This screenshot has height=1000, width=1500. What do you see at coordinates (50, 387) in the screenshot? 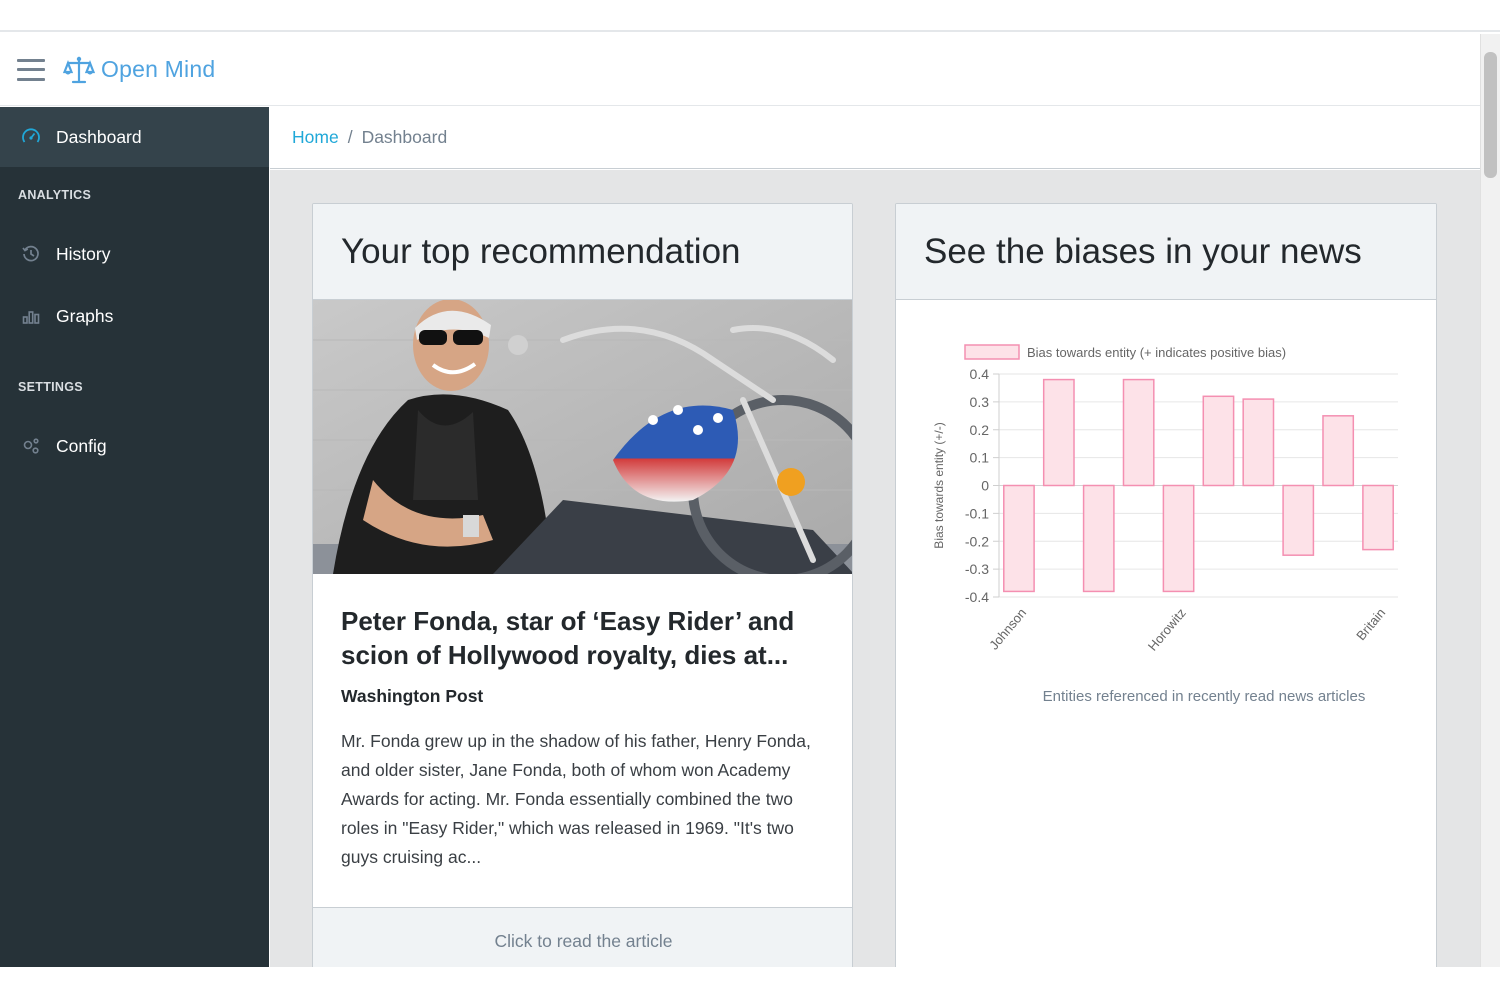
I see `sidebar-section-title-settings: SETTINGS` at bounding box center [50, 387].